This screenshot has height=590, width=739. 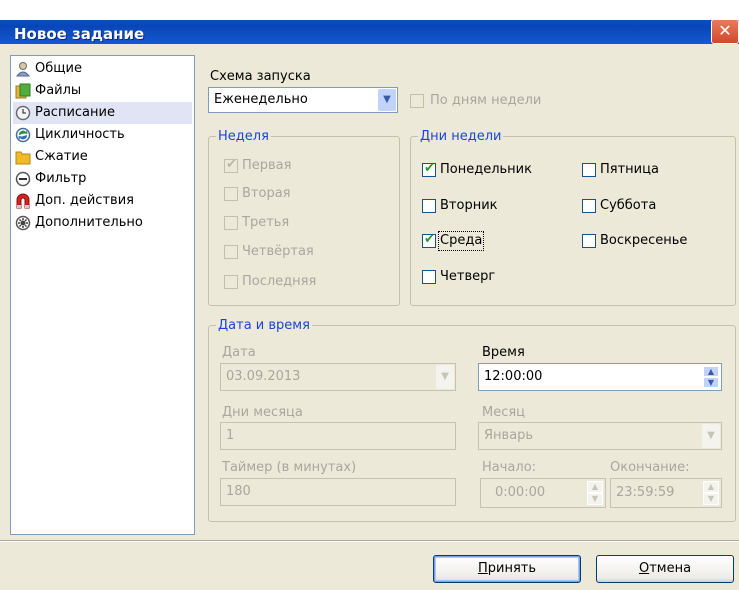 What do you see at coordinates (23, 223) in the screenshot?
I see `gear-icon` at bounding box center [23, 223].